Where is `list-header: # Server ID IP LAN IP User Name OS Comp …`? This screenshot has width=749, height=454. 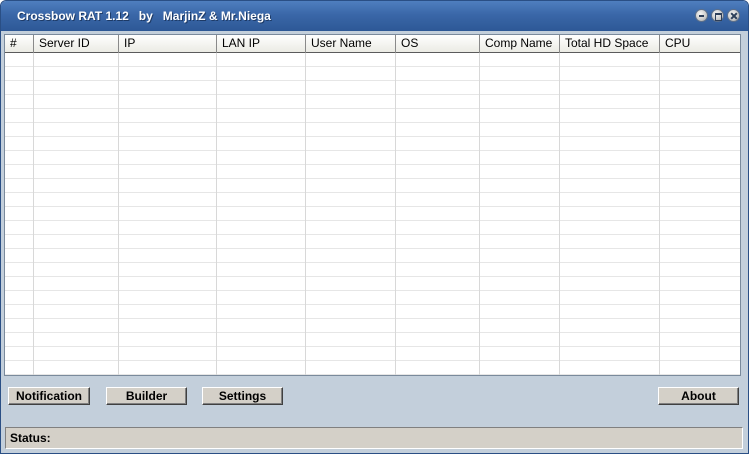
list-header: # Server ID IP LAN IP User Name OS Comp … is located at coordinates (372, 44).